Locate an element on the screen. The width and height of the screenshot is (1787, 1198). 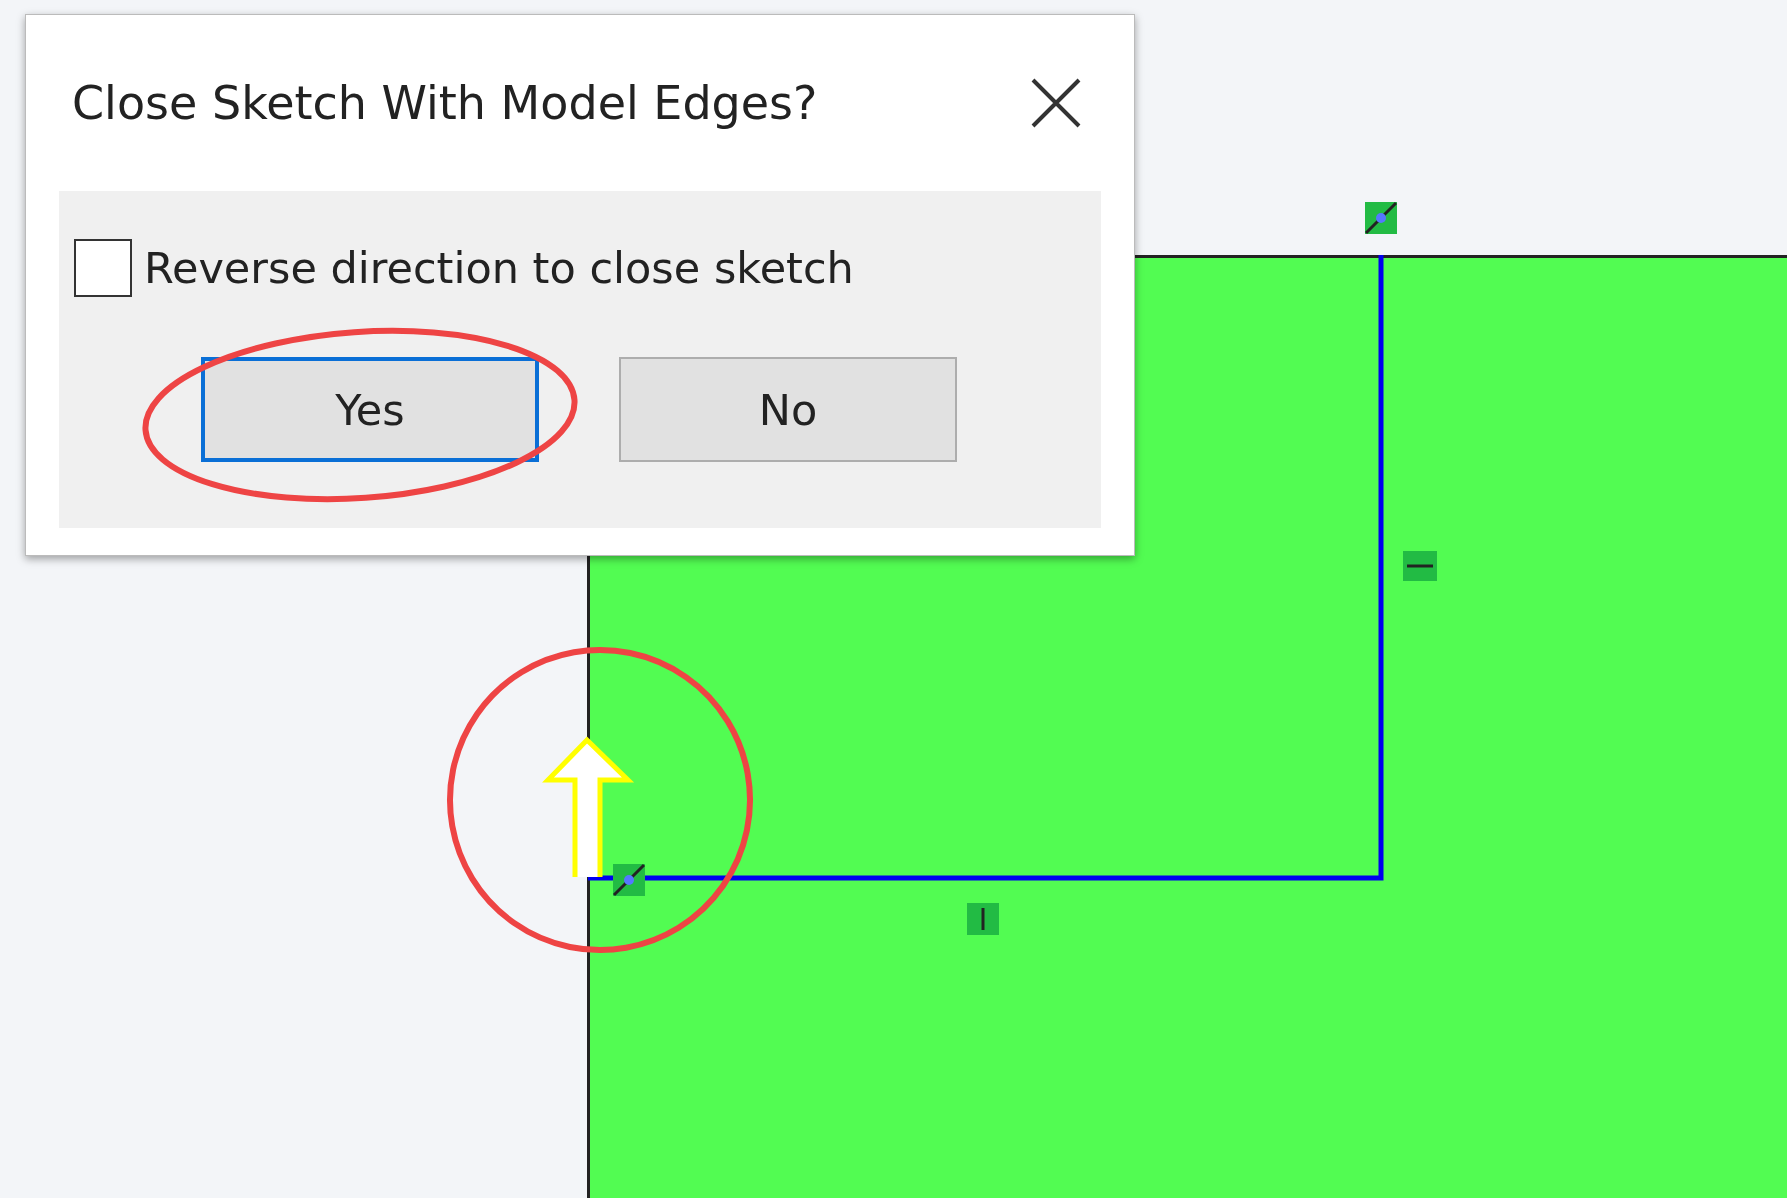
checkbox-label: Reverse direction to close sketch is located at coordinates (499, 268).